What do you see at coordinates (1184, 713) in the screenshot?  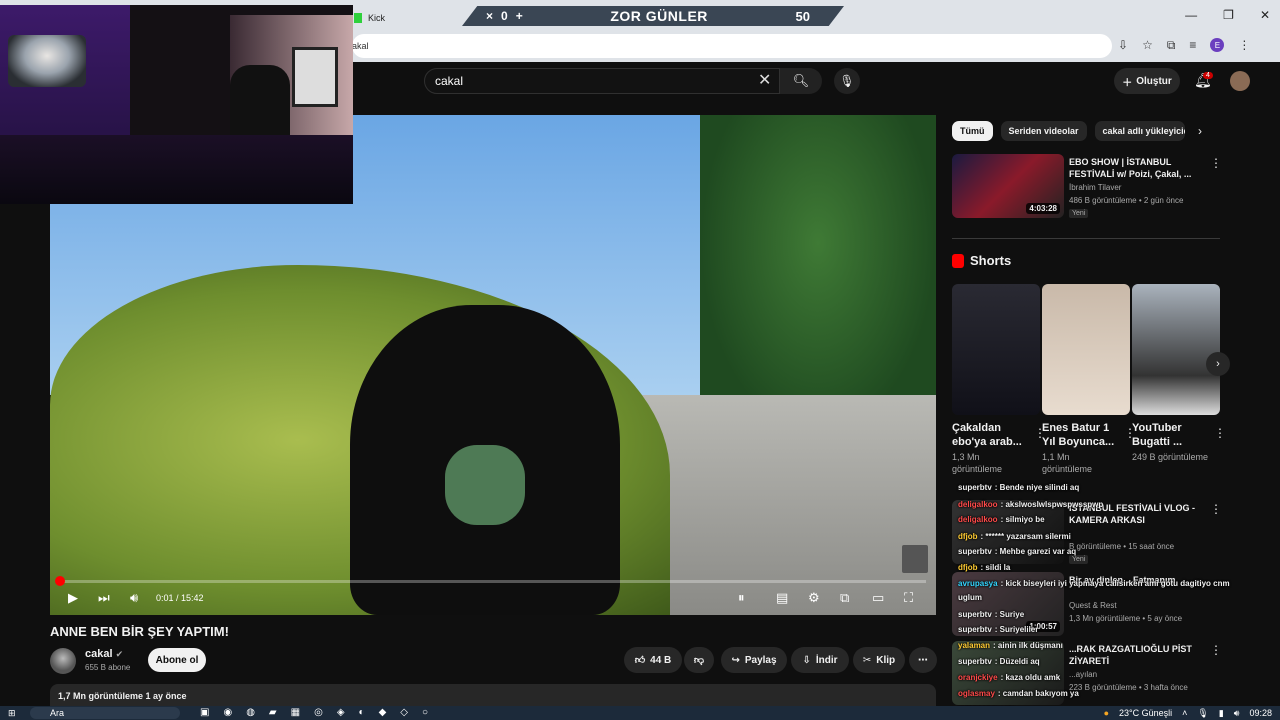 I see `tray-chevron-icon: ˄` at bounding box center [1184, 713].